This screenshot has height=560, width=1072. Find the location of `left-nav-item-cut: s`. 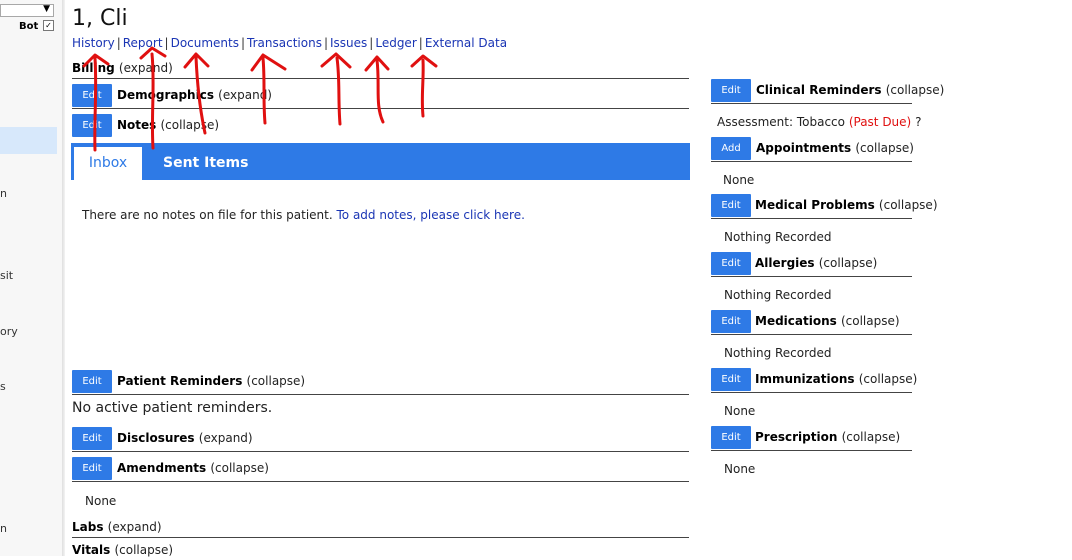

left-nav-item-cut: s is located at coordinates (3, 386).